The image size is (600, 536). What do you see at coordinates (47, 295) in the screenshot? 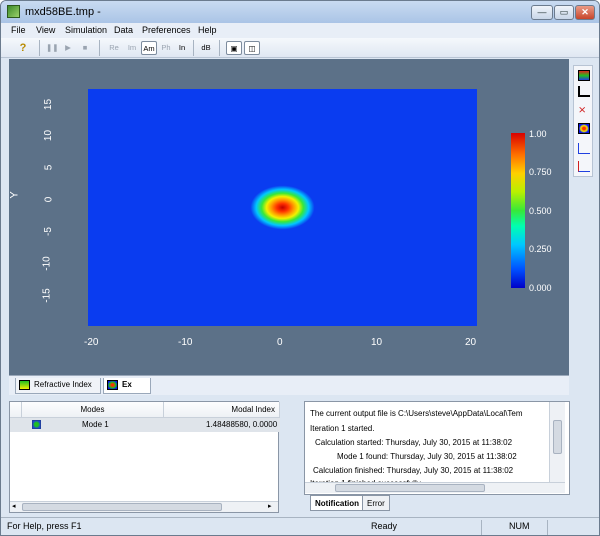
I see `y-tick-label: -15` at bounding box center [47, 295].